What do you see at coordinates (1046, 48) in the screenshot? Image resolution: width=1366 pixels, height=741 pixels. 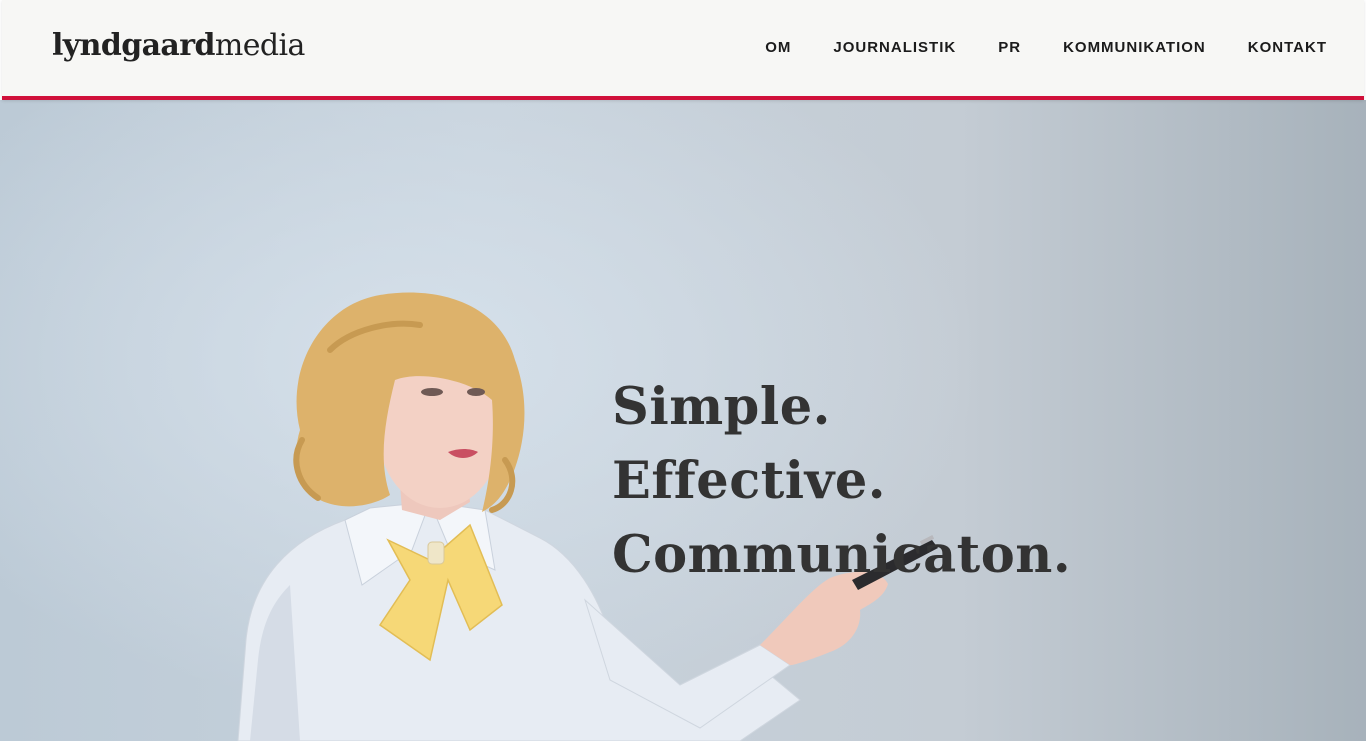 I see `main-nav: OM JOURNALISTIK PR KOMMUNIKATION KONTAKT` at bounding box center [1046, 48].